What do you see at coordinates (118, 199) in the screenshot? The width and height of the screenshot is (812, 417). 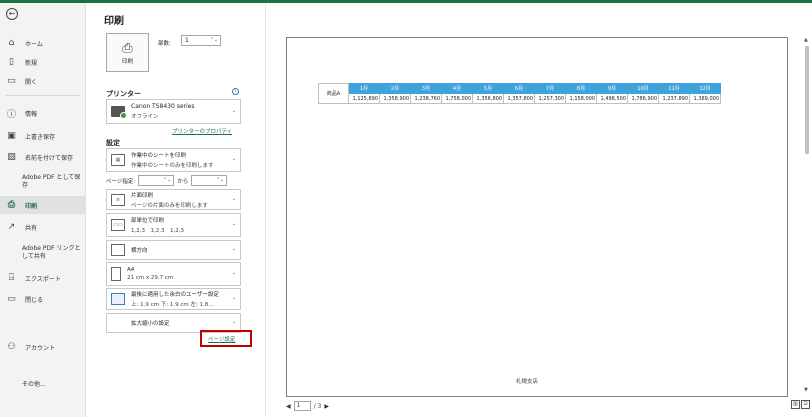 I see `one-sided-icon: ≡` at bounding box center [118, 199].